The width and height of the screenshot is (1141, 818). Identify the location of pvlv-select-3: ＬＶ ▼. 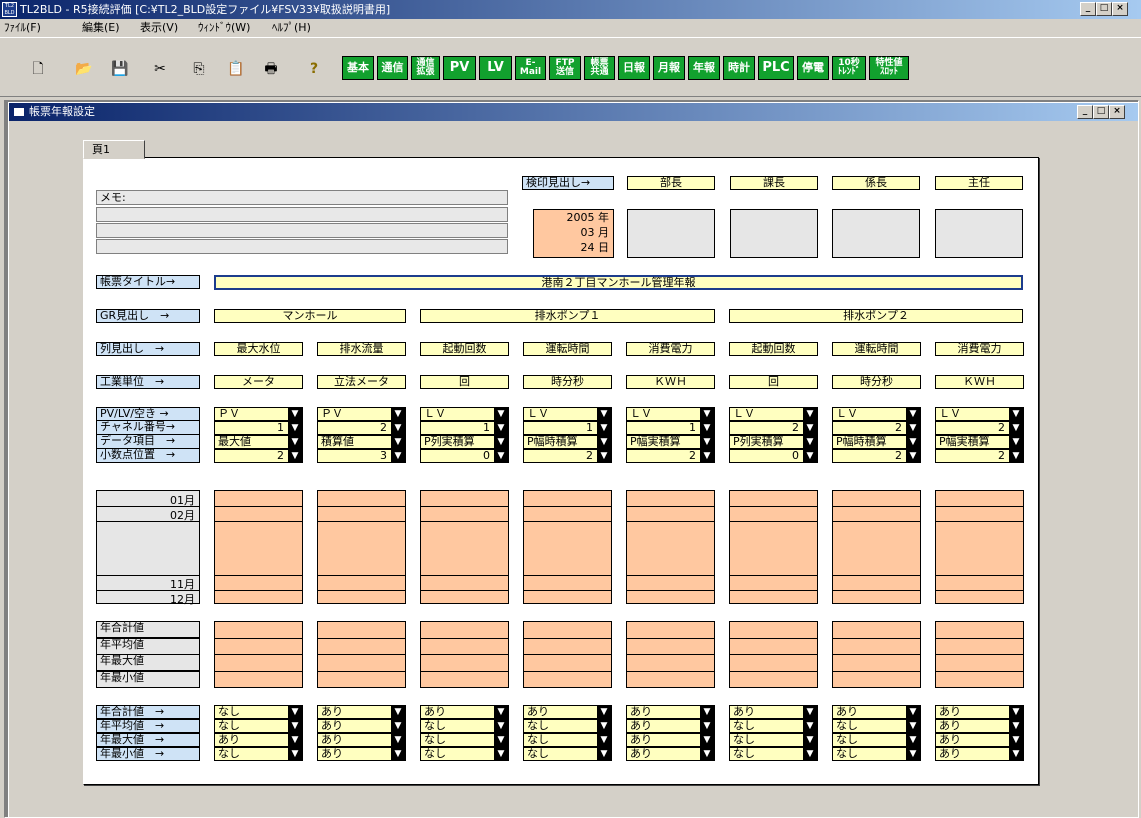
(464, 414).